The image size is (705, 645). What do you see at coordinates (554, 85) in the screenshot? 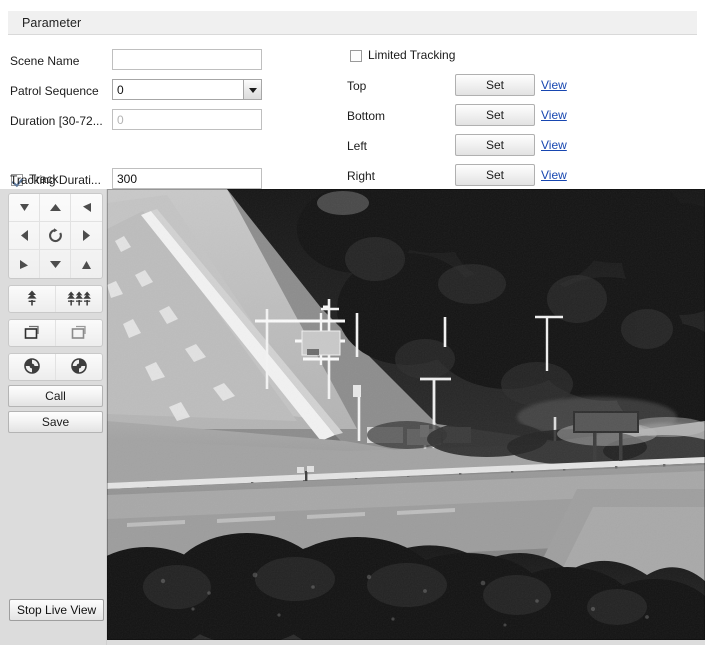
I see `limit-top-view-link: View` at bounding box center [554, 85].